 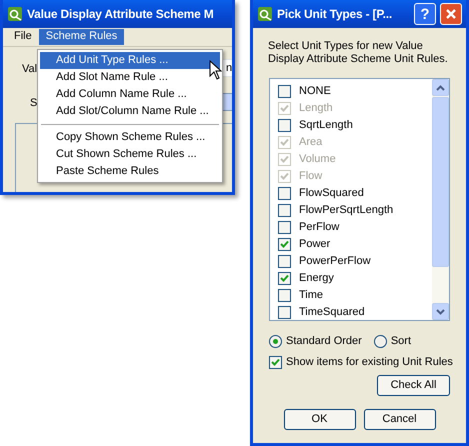 What do you see at coordinates (30, 69) in the screenshot?
I see `field-label: Val` at bounding box center [30, 69].